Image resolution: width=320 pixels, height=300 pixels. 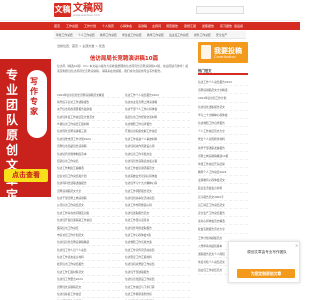 What do you see at coordinates (84, 11) in the screenshot?
I see `site-logo: 文稿 文稿网 www.wenbao.com` at bounding box center [84, 11].